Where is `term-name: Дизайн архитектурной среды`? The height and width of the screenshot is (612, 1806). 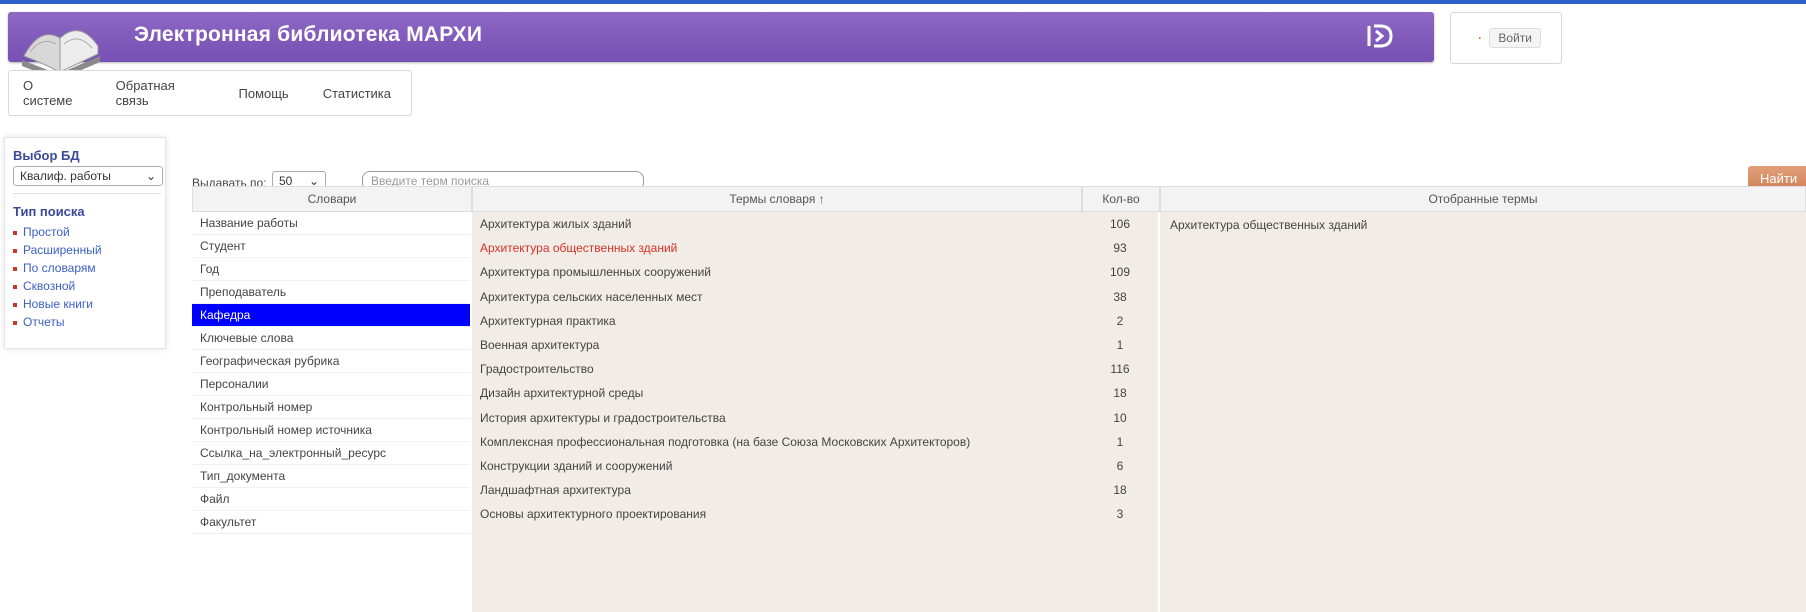
term-name: Дизайн архитектурной среды is located at coordinates (562, 393).